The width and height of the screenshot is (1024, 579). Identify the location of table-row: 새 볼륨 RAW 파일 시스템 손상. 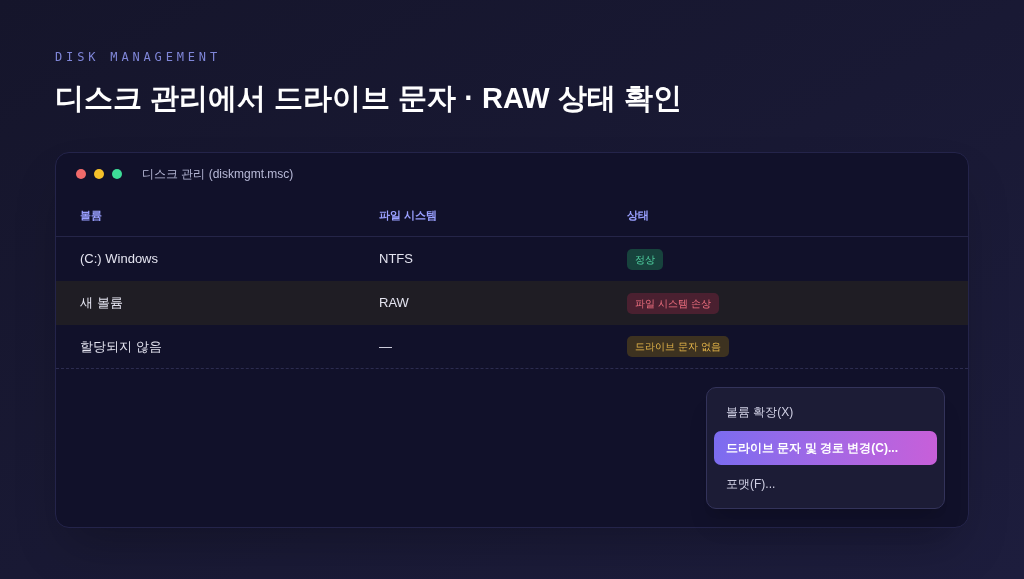
(512, 303).